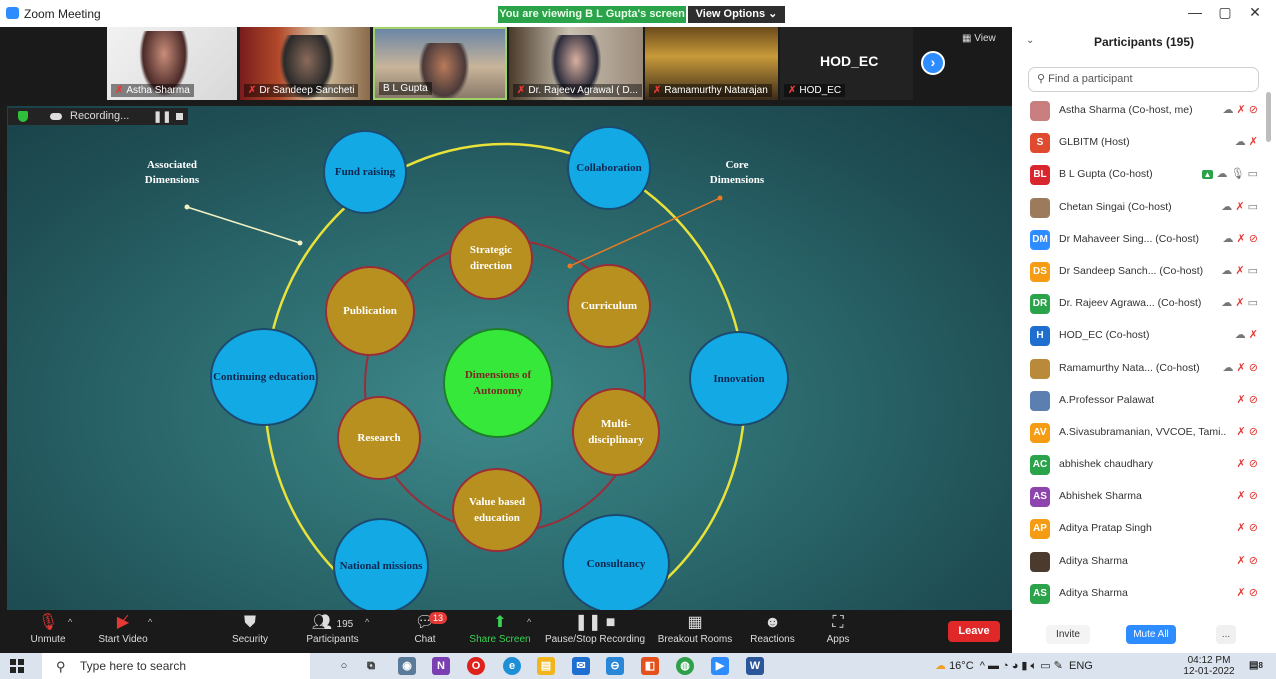 The width and height of the screenshot is (1276, 679). I want to click on mic-icon: 🎙︎, so click(1237, 174).